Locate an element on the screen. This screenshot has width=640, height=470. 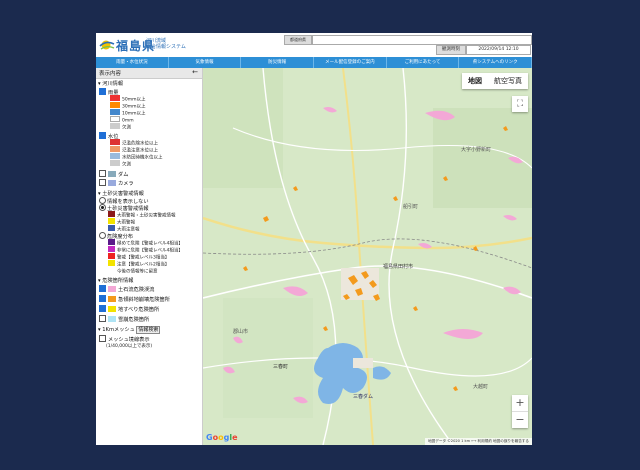
search-label: 都道府県 is located at coordinates (298, 40).